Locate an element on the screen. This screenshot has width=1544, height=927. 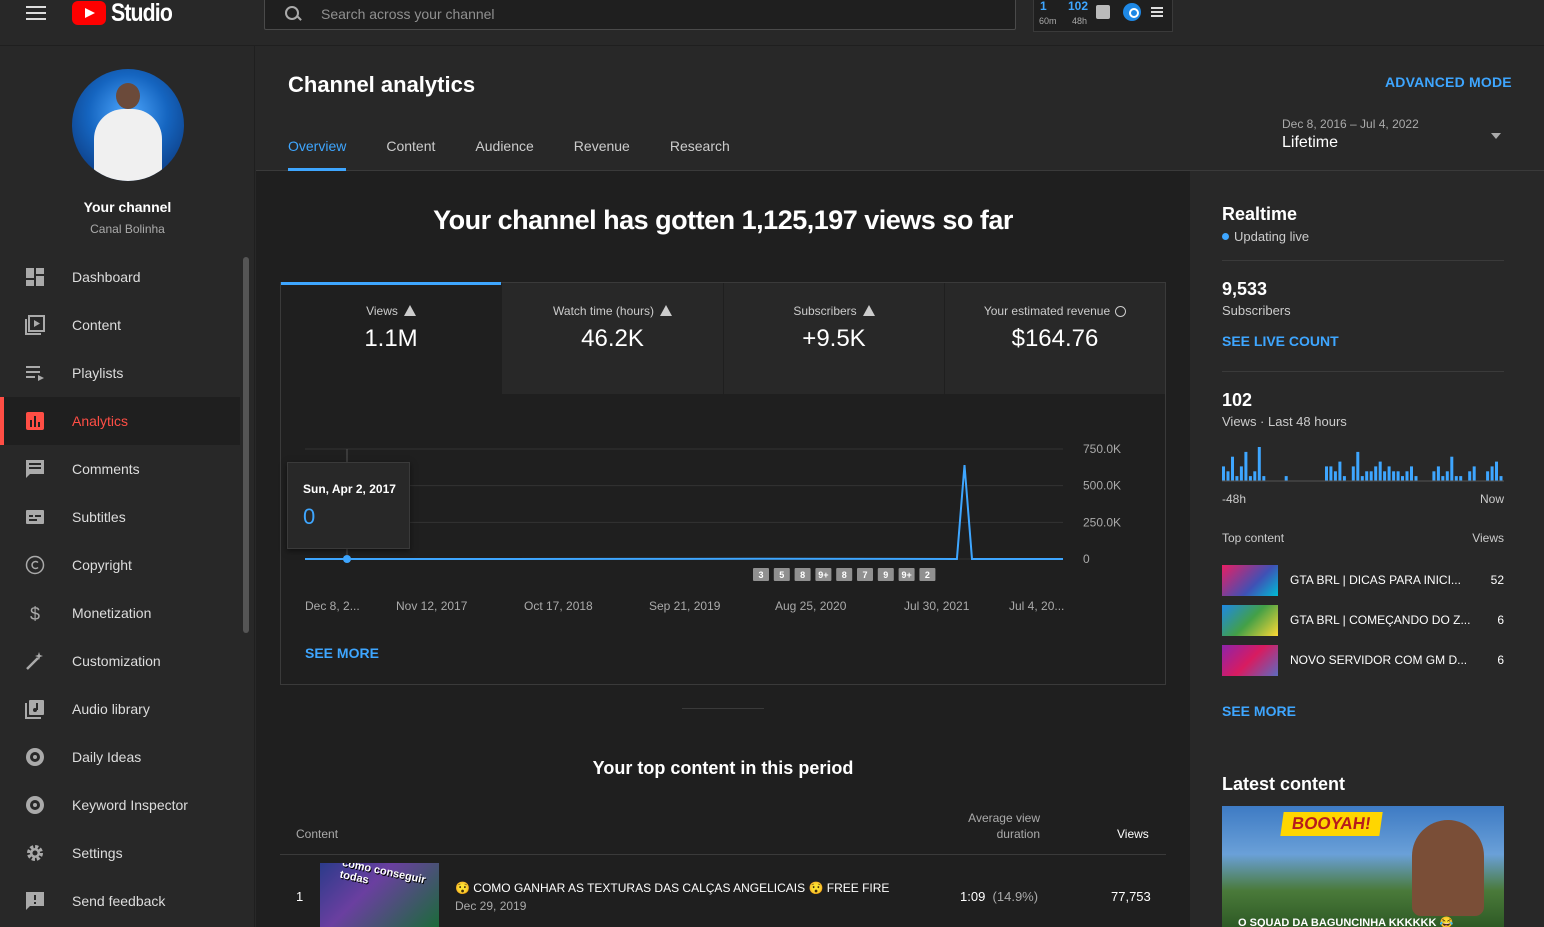
advanced-mode-button: ADVANCED MODE is located at coordinates (1448, 82).